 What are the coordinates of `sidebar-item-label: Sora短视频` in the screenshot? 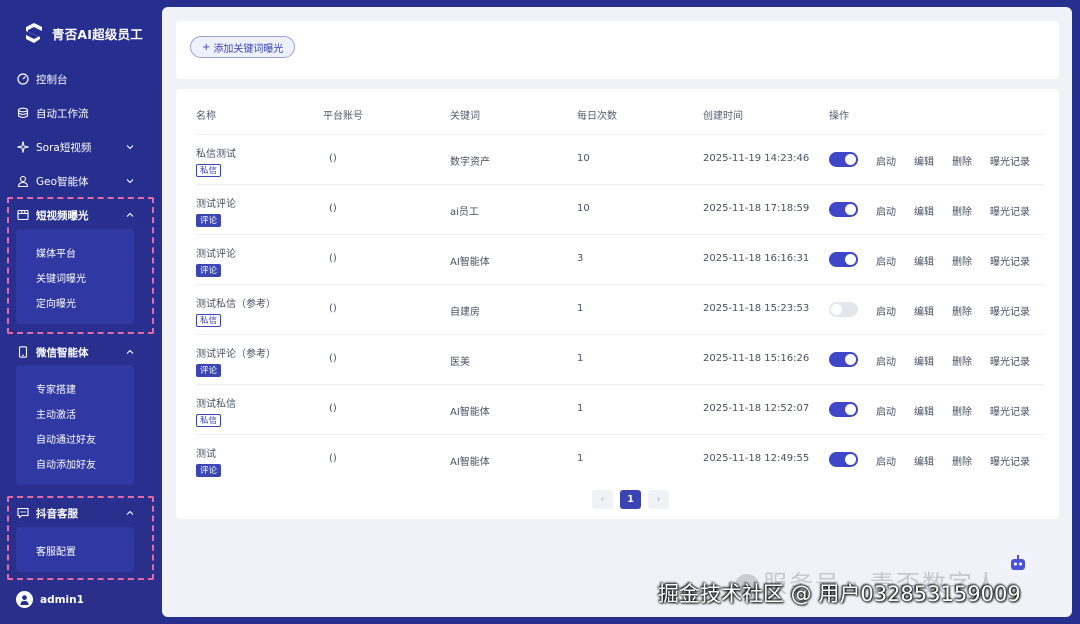 It's located at (64, 147).